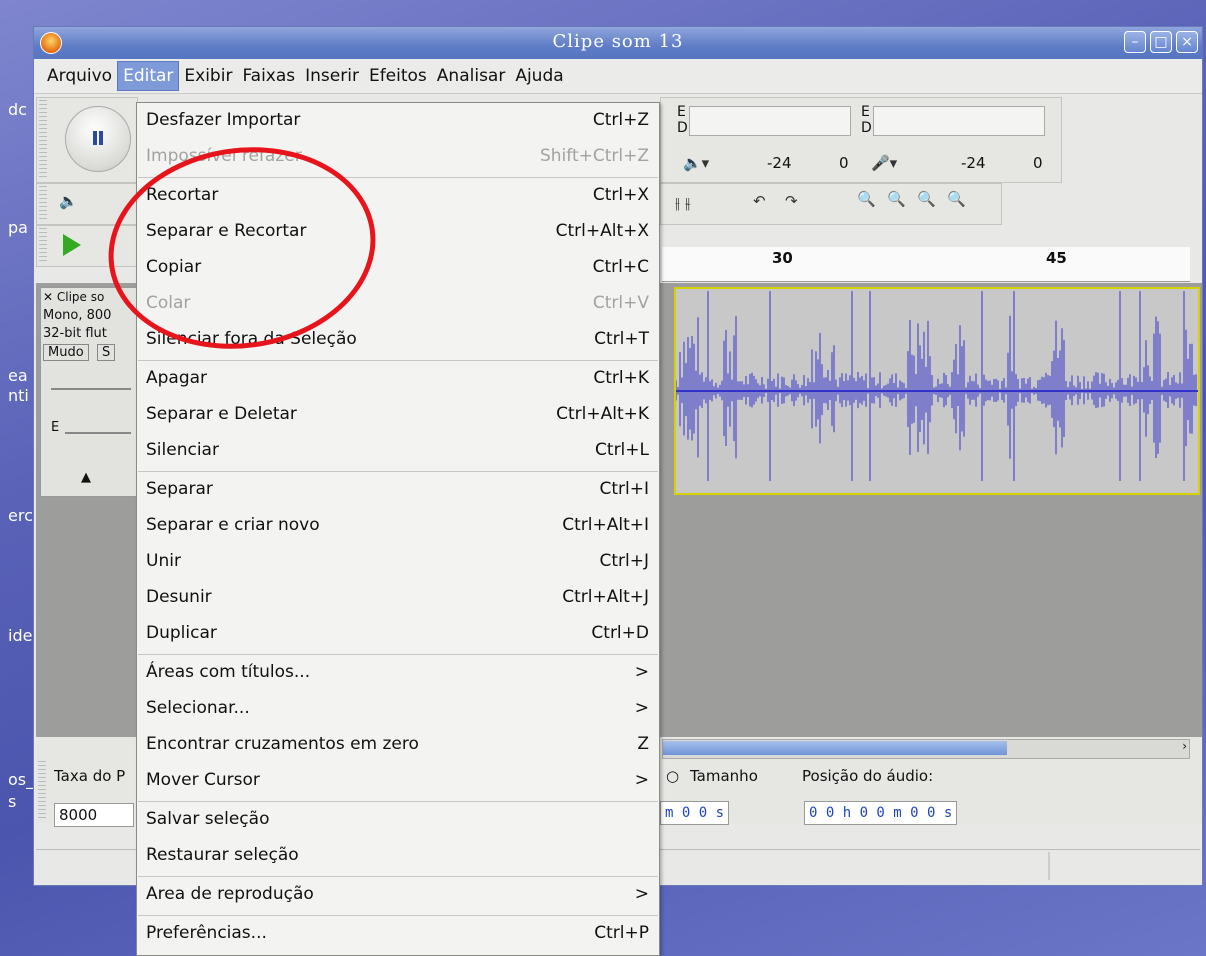 The image size is (1206, 956). I want to click on zoom-in-icon: 🔍, so click(866, 199).